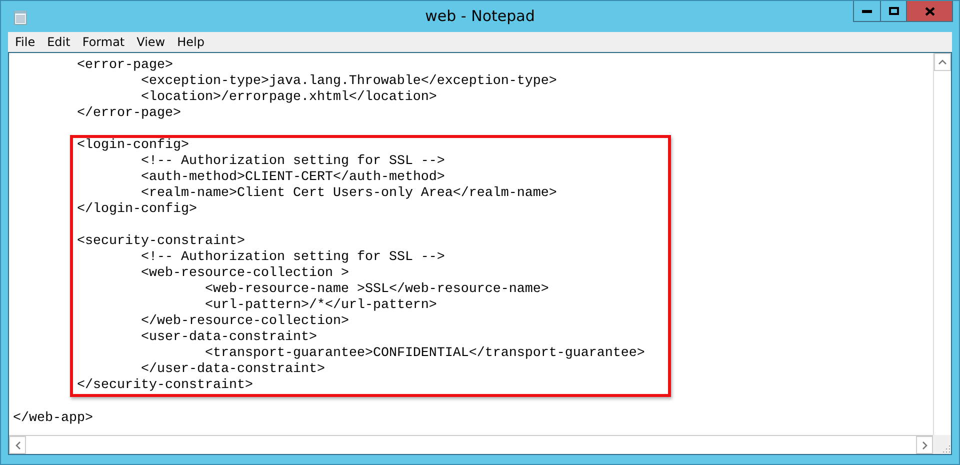  Describe the element at coordinates (867, 11) in the screenshot. I see `minimize-icon` at that location.